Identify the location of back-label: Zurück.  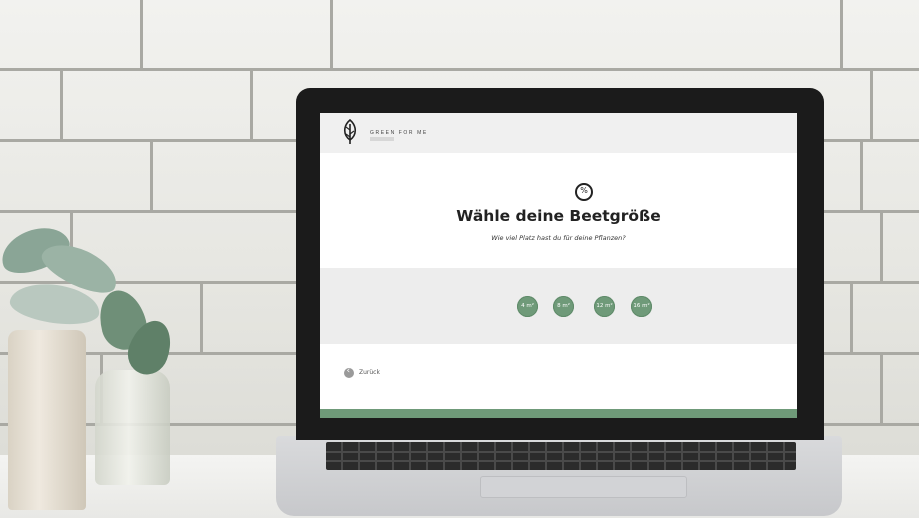
(369, 372).